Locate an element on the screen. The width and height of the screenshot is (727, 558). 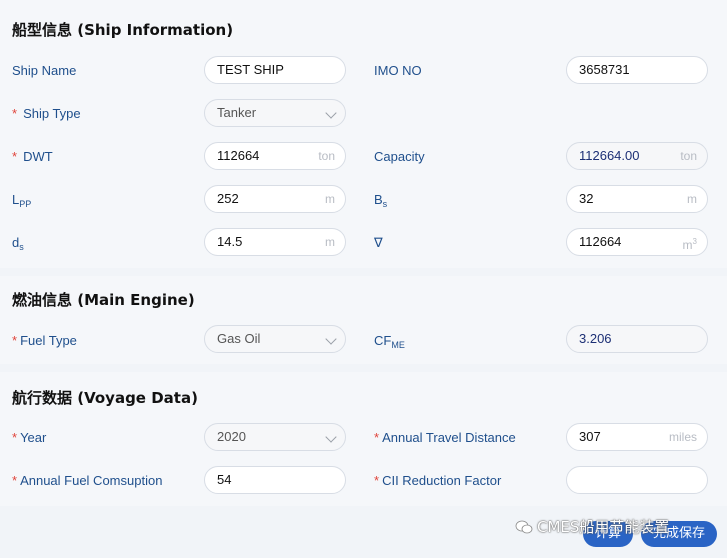
distance-label: * Annual Travel Distance is located at coordinates (445, 437).